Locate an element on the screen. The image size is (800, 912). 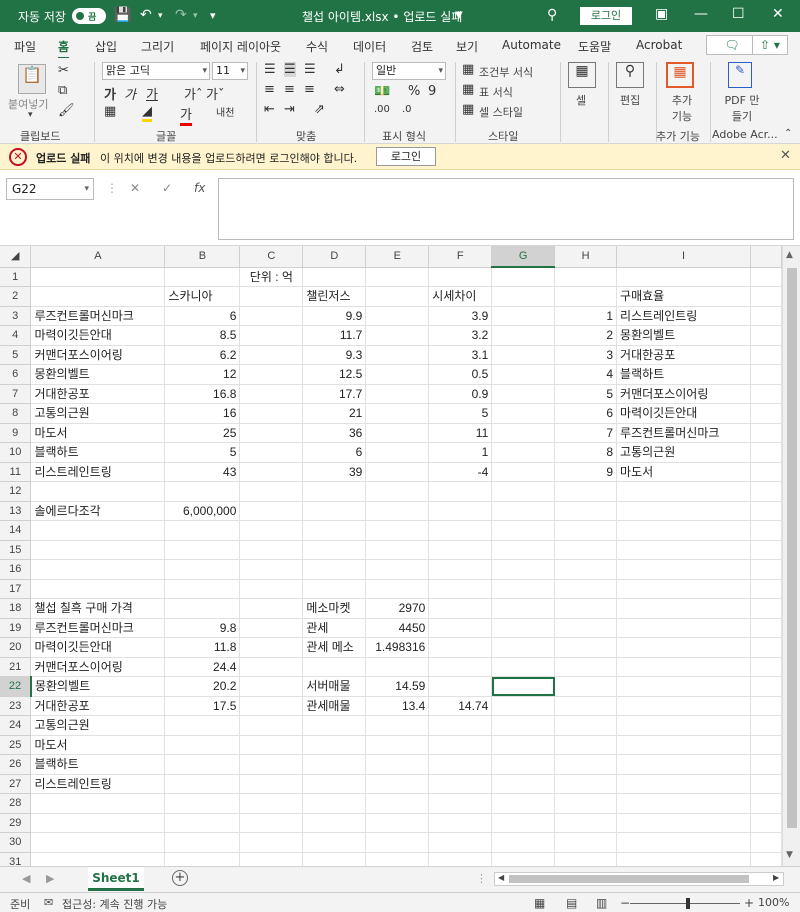
cell: 고통의근원 is located at coordinates (98, 725).